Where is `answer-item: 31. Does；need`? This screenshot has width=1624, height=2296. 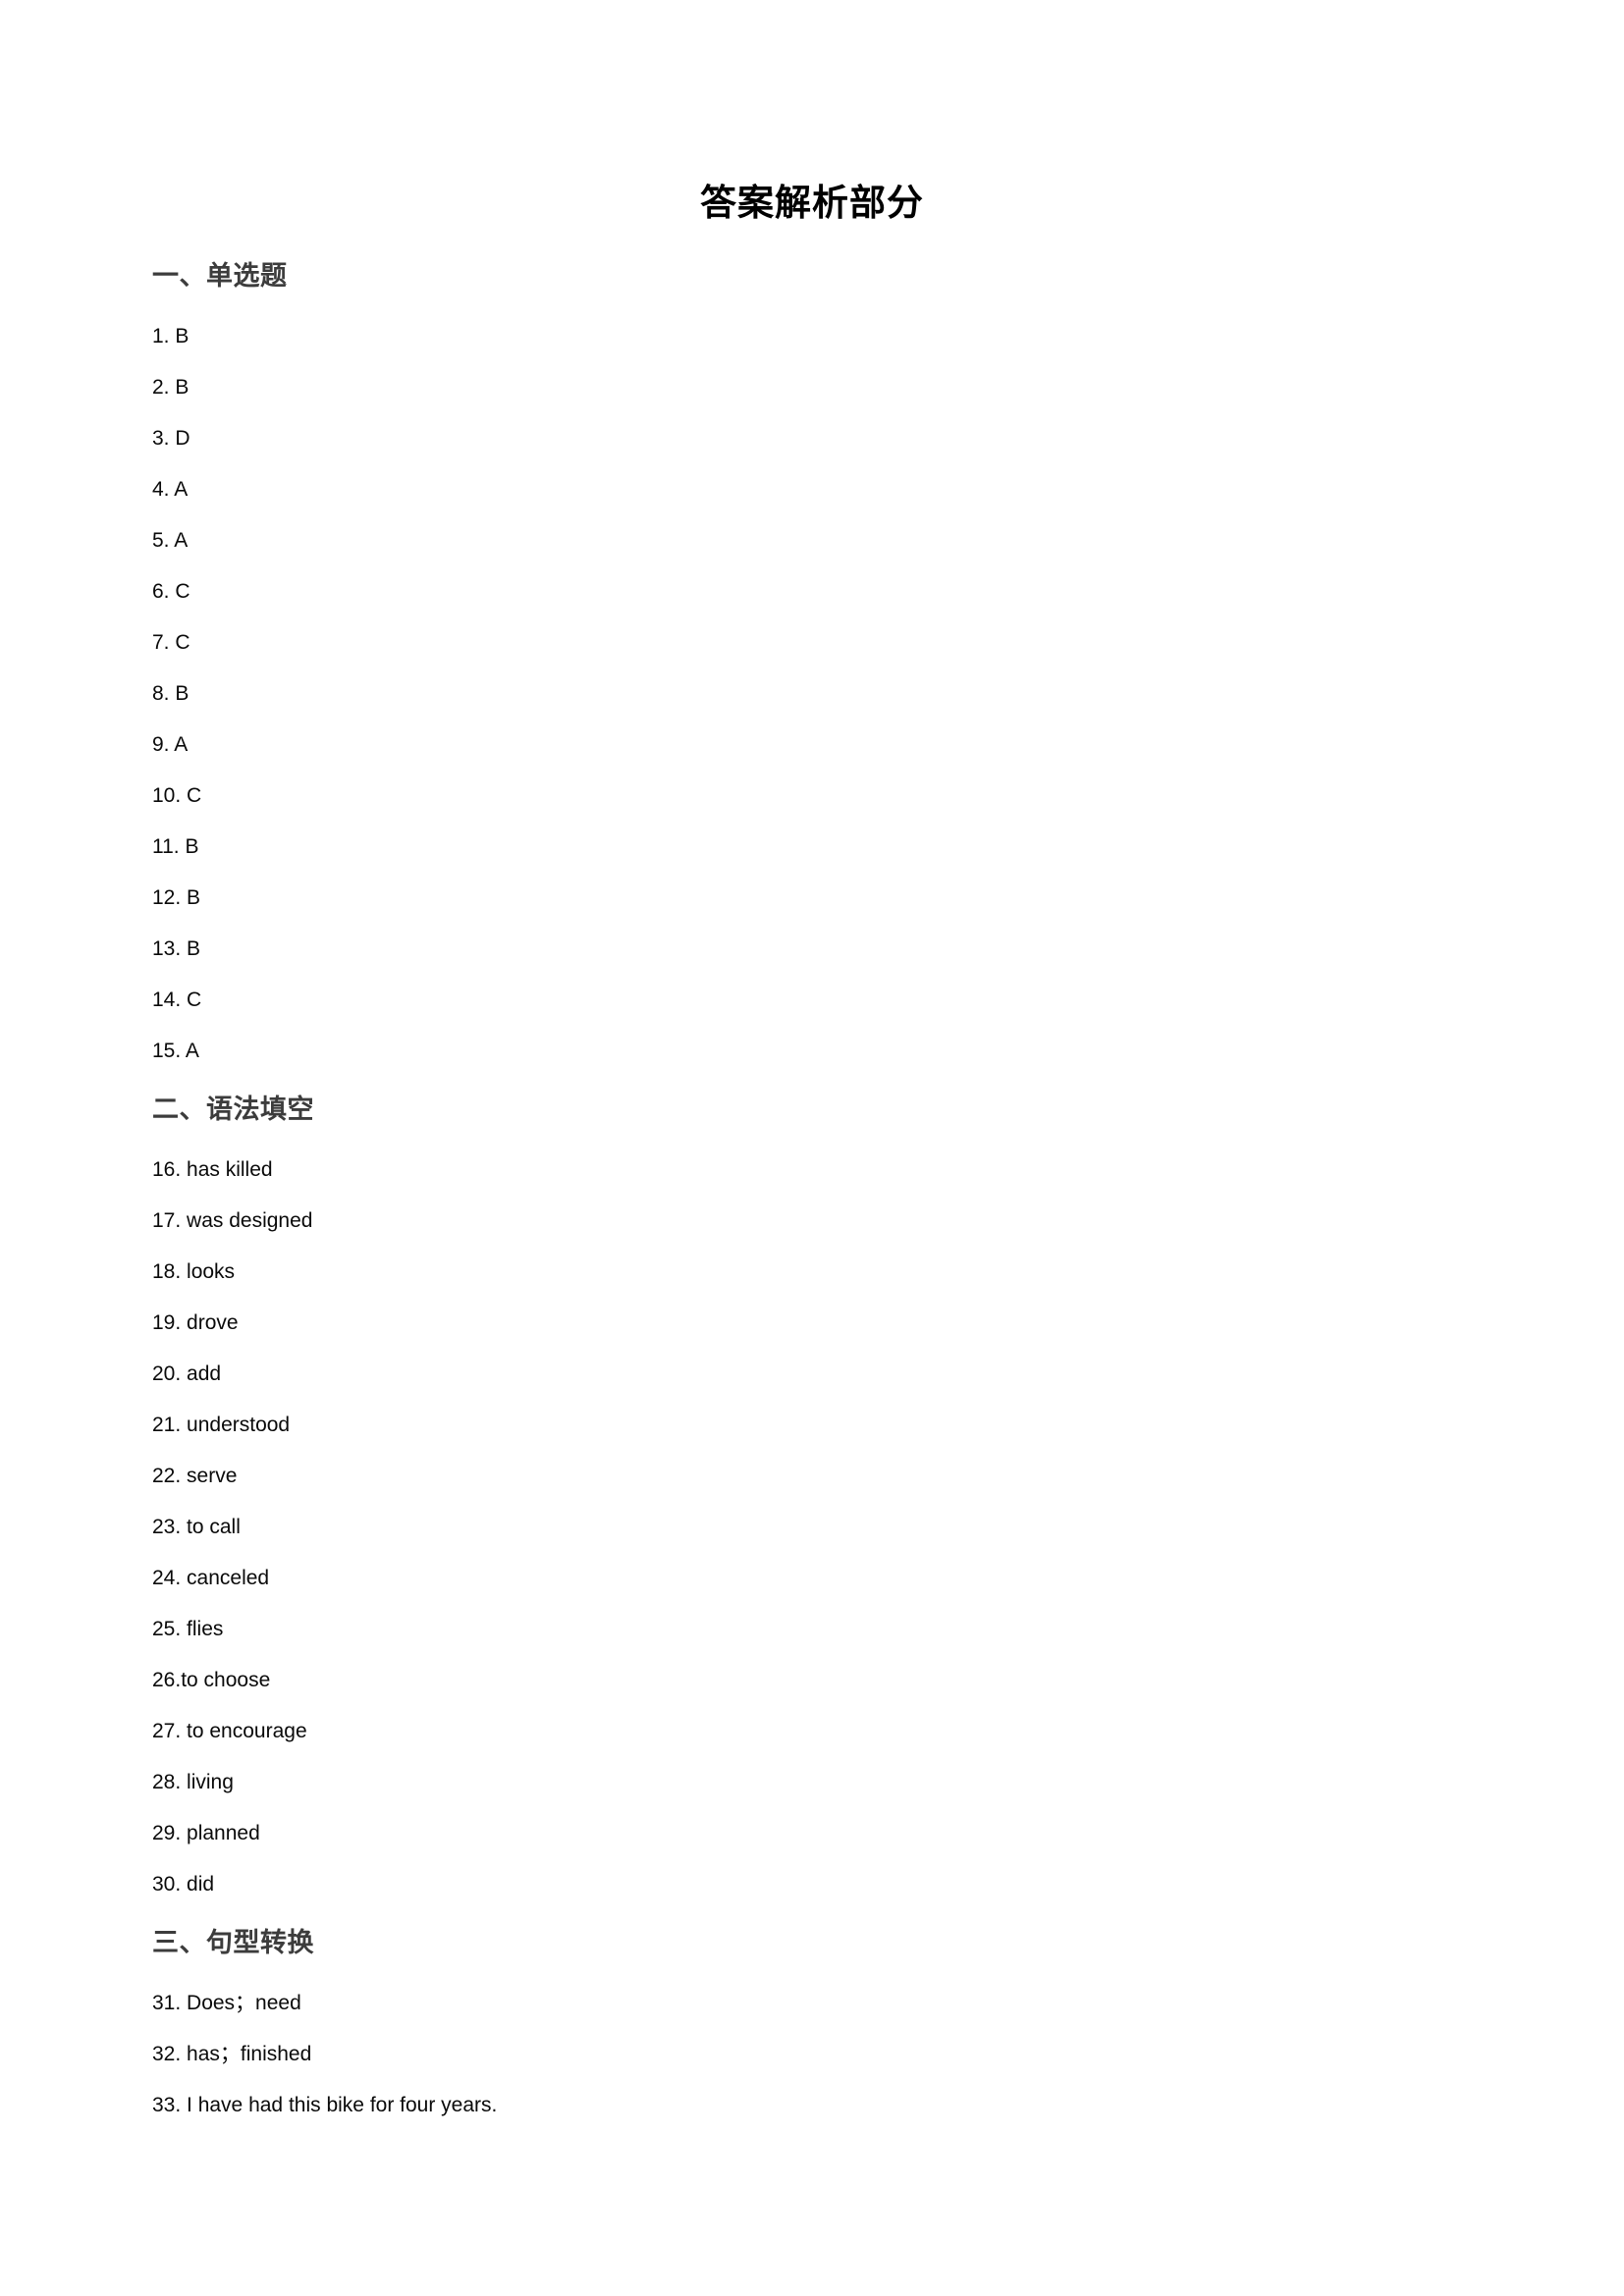
answer-item: 31. Does；need is located at coordinates (226, 2003).